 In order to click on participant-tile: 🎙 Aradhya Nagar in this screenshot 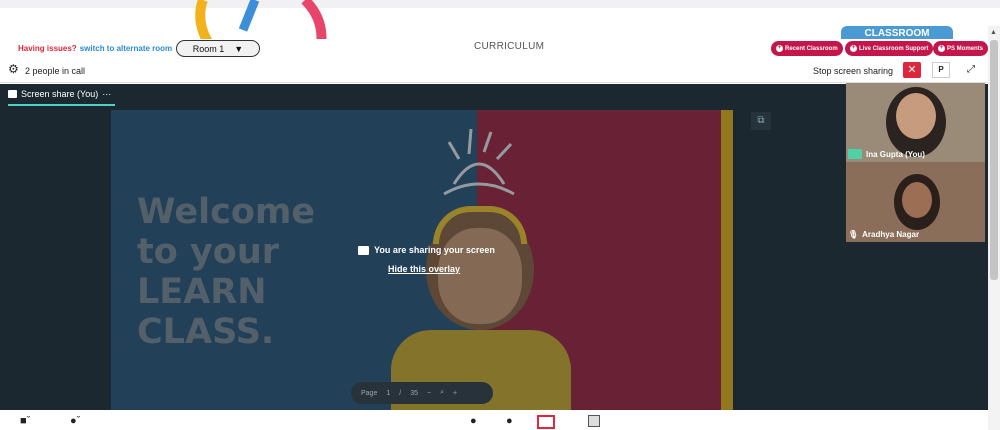, I will do `click(915, 202)`.